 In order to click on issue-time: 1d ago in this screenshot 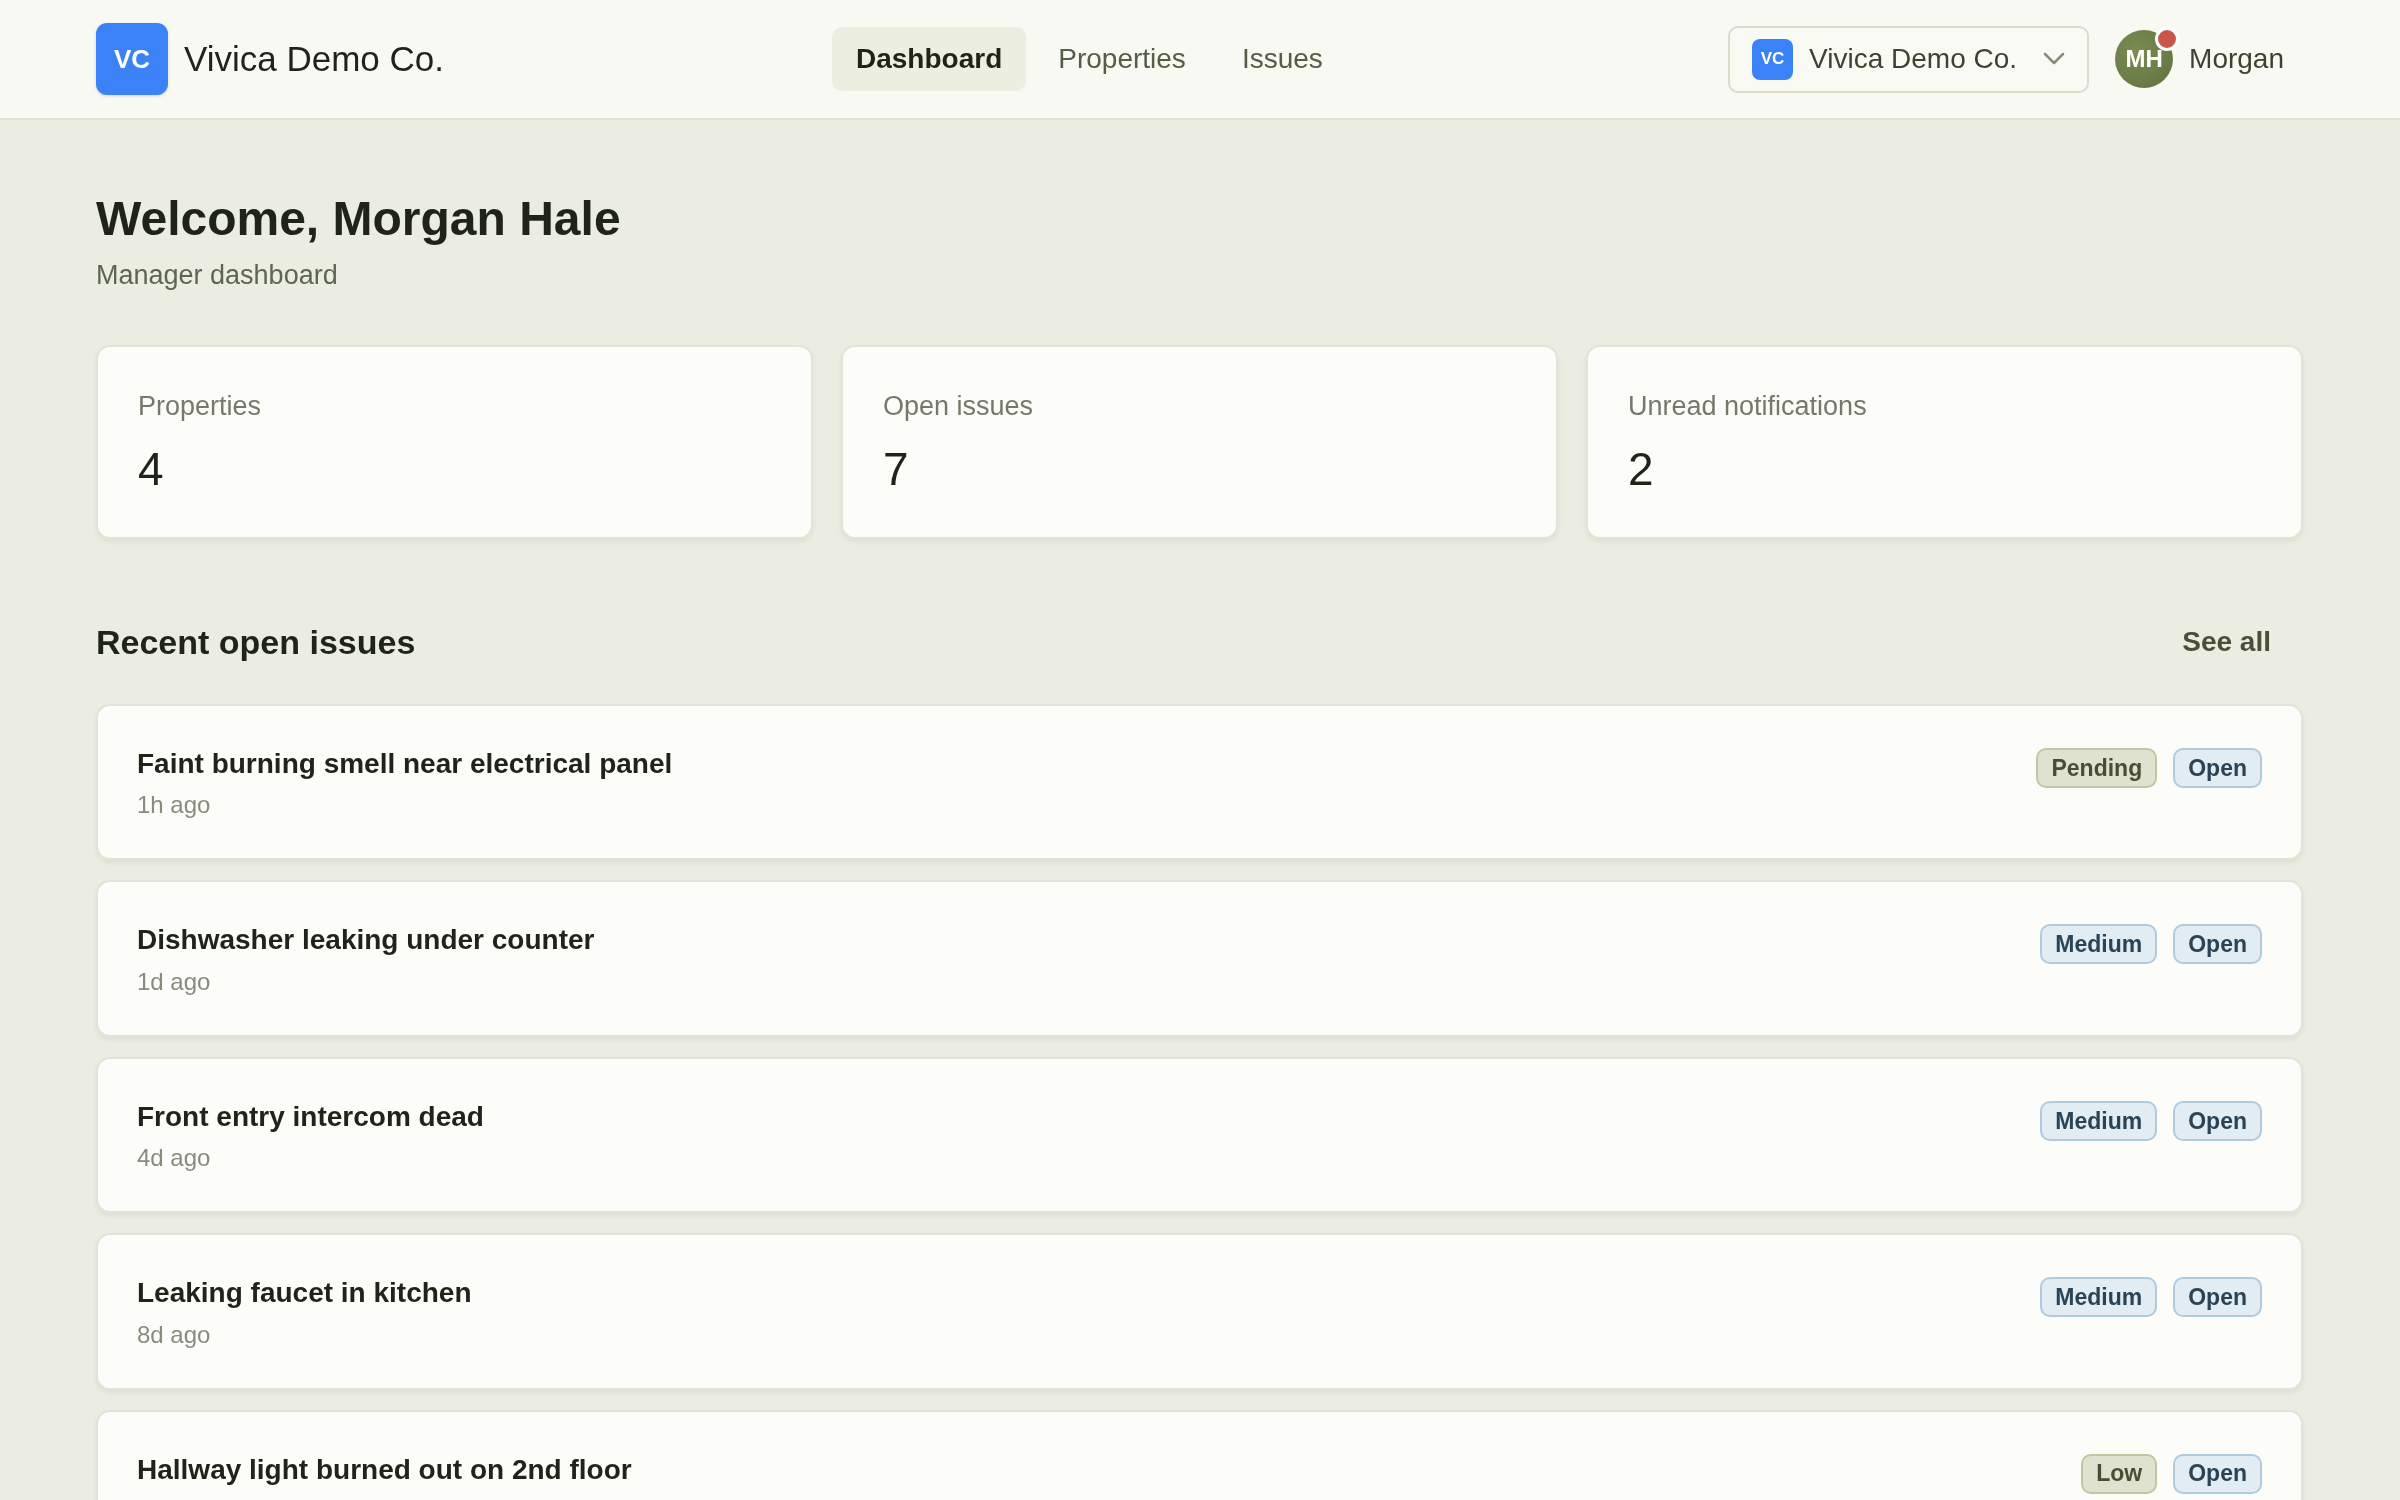, I will do `click(174, 981)`.